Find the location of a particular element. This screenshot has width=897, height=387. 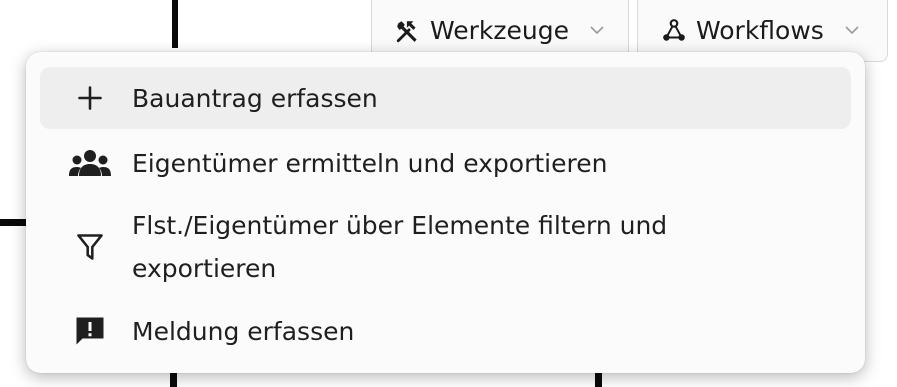

tools-icon is located at coordinates (408, 31).